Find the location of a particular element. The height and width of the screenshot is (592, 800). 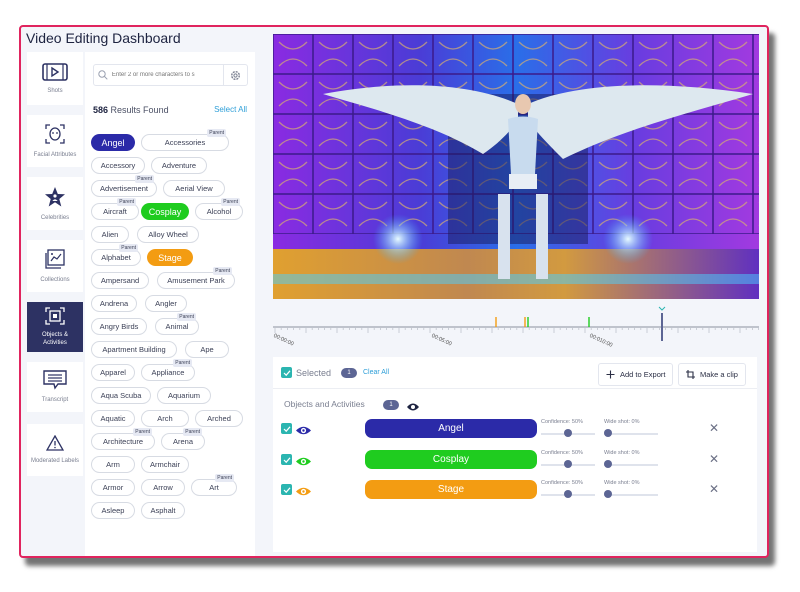

sidebar-item-collections: Collections is located at coordinates (55, 266).